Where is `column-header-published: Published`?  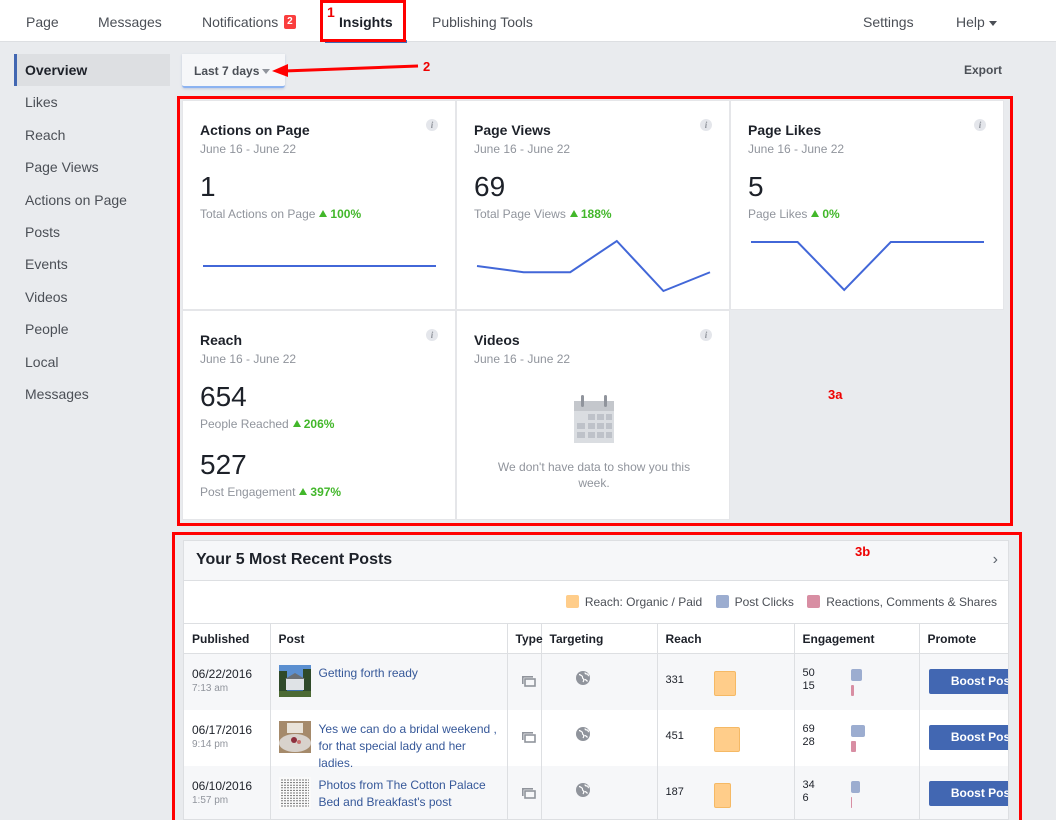
column-header-published: Published is located at coordinates (227, 638).